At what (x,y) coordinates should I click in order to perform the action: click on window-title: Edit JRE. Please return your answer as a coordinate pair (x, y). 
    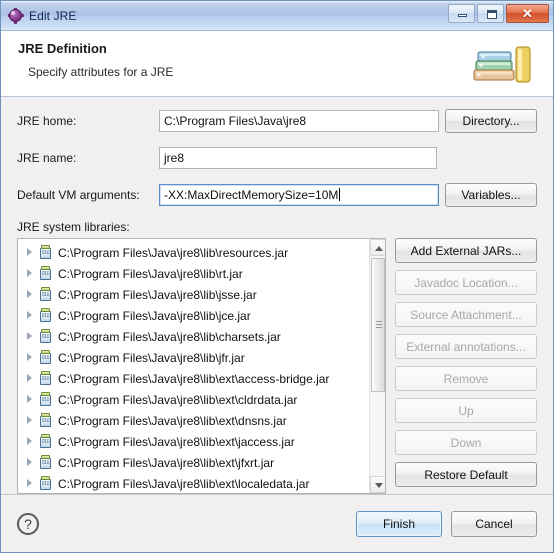
    Looking at the image, I should click on (53, 15).